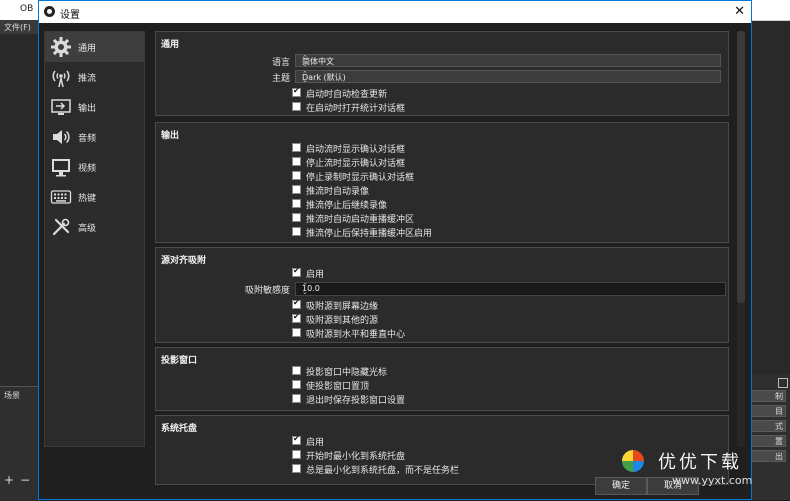 Image resolution: width=790 pixels, height=501 pixels. Describe the element at coordinates (443, 205) in the screenshot. I see `output-option-row: 推流停止后继续录像` at that location.